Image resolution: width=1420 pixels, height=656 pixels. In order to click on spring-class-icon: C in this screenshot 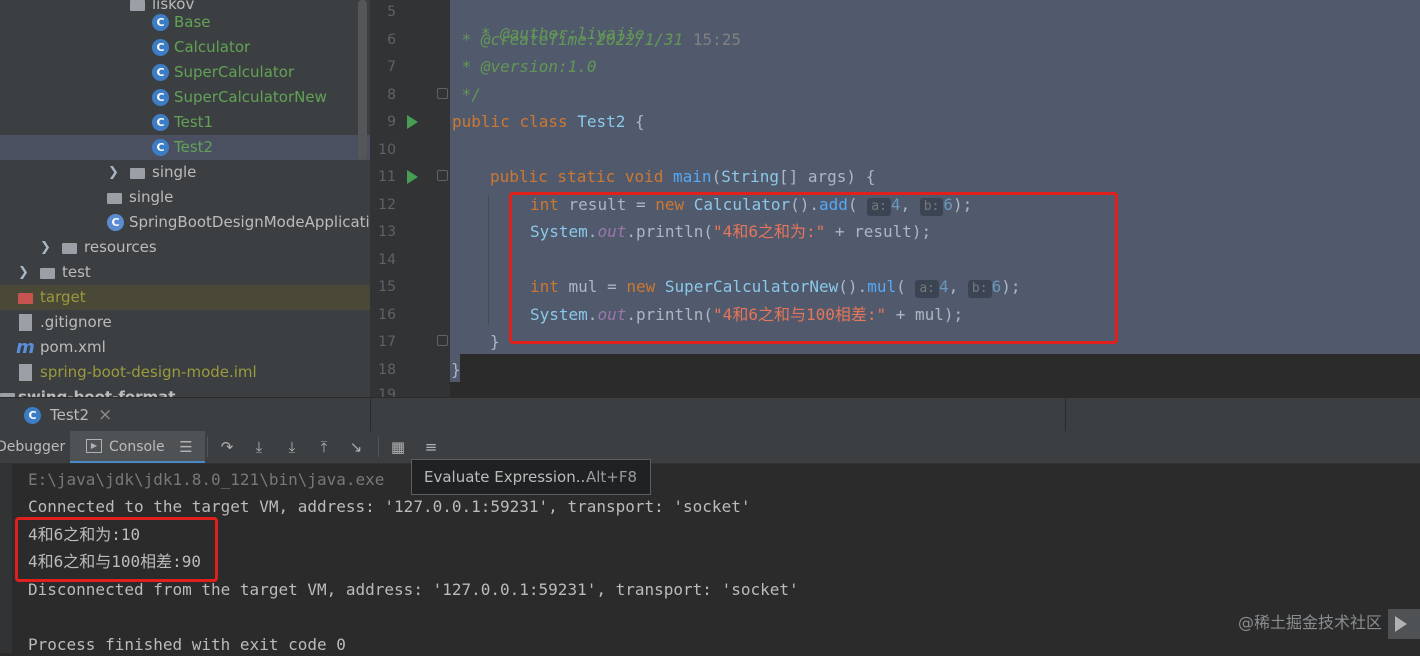, I will do `click(115, 222)`.